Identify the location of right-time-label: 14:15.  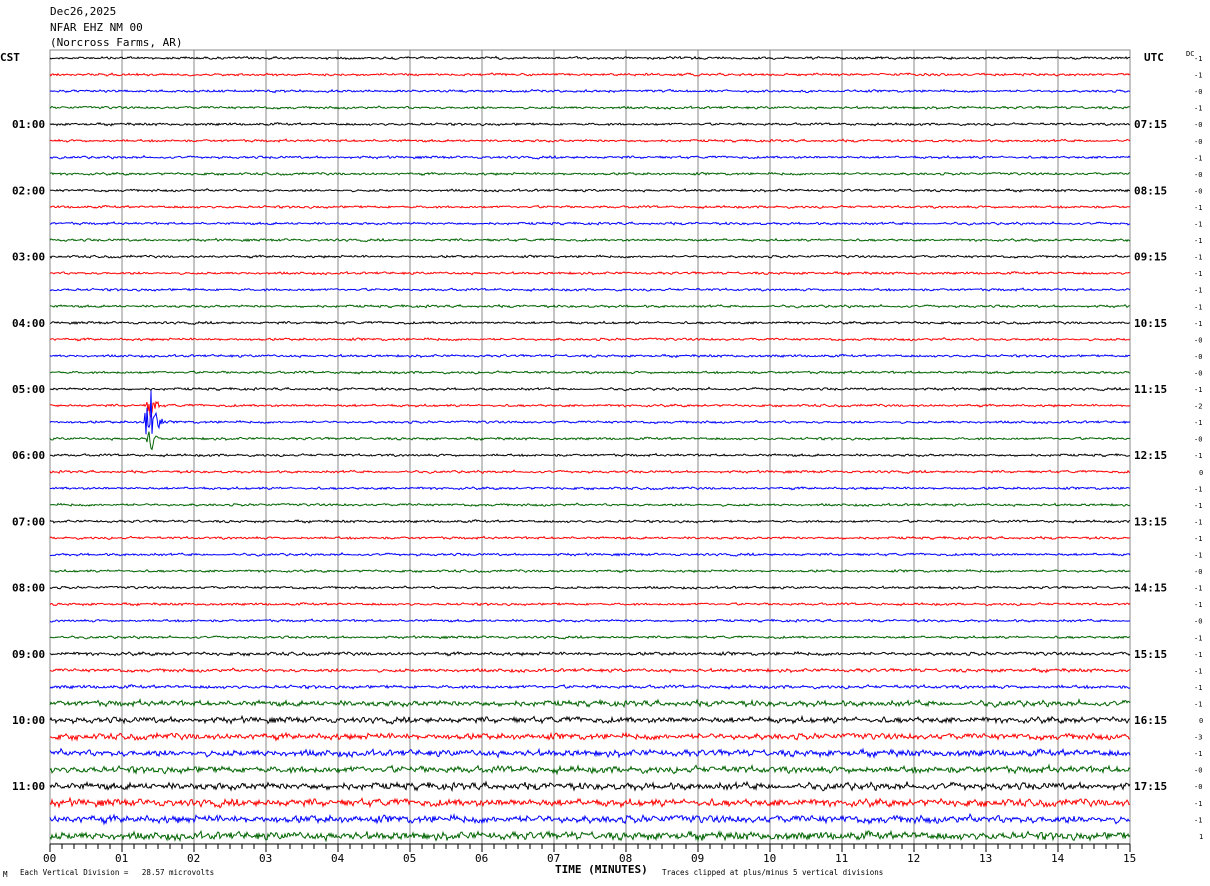
(1150, 588).